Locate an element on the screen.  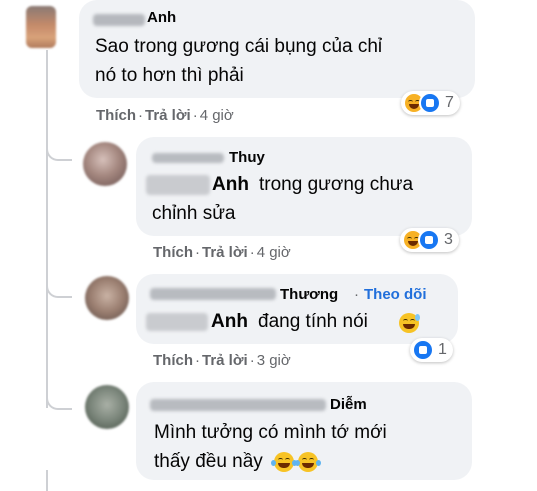
grinning-sweat-emoji is located at coordinates (409, 323).